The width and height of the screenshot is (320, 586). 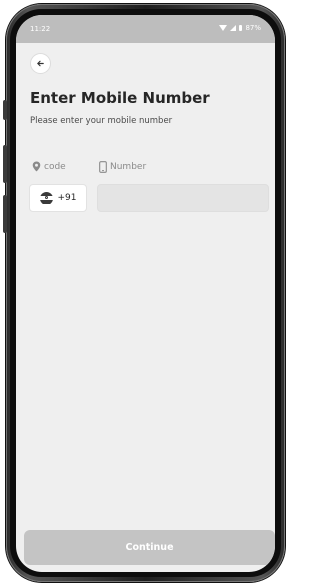 I want to click on country-code-selector: +91, so click(x=58, y=198).